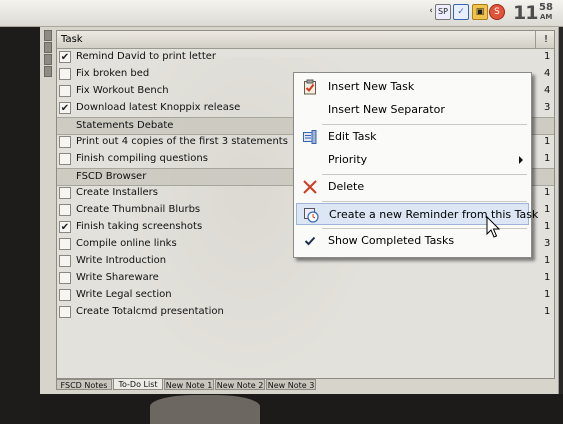 The height and width of the screenshot is (424, 563). What do you see at coordinates (480, 12) in the screenshot?
I see `lock-icon: ▣` at bounding box center [480, 12].